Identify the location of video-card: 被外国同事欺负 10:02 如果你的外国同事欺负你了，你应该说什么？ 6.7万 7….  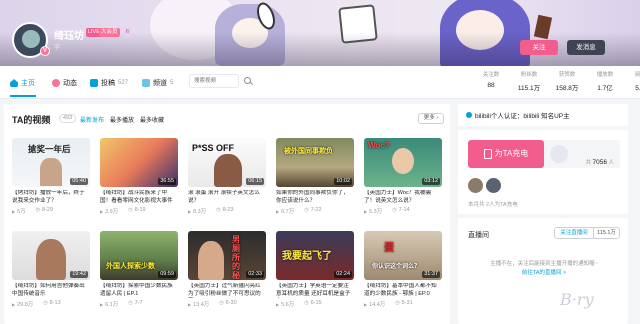
(315, 176).